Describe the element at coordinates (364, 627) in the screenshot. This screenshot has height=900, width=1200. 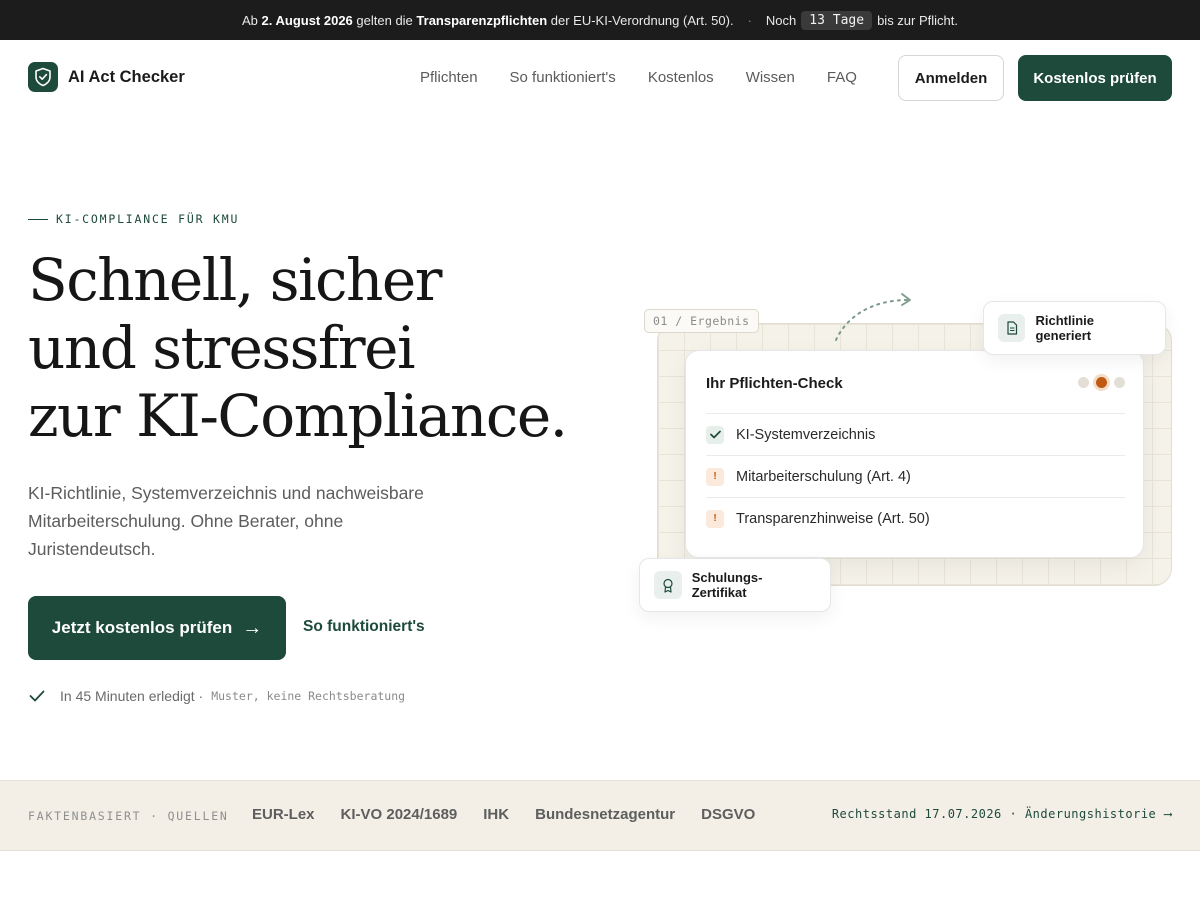
I see `secondary-cta-link: So funktioniert's` at that location.